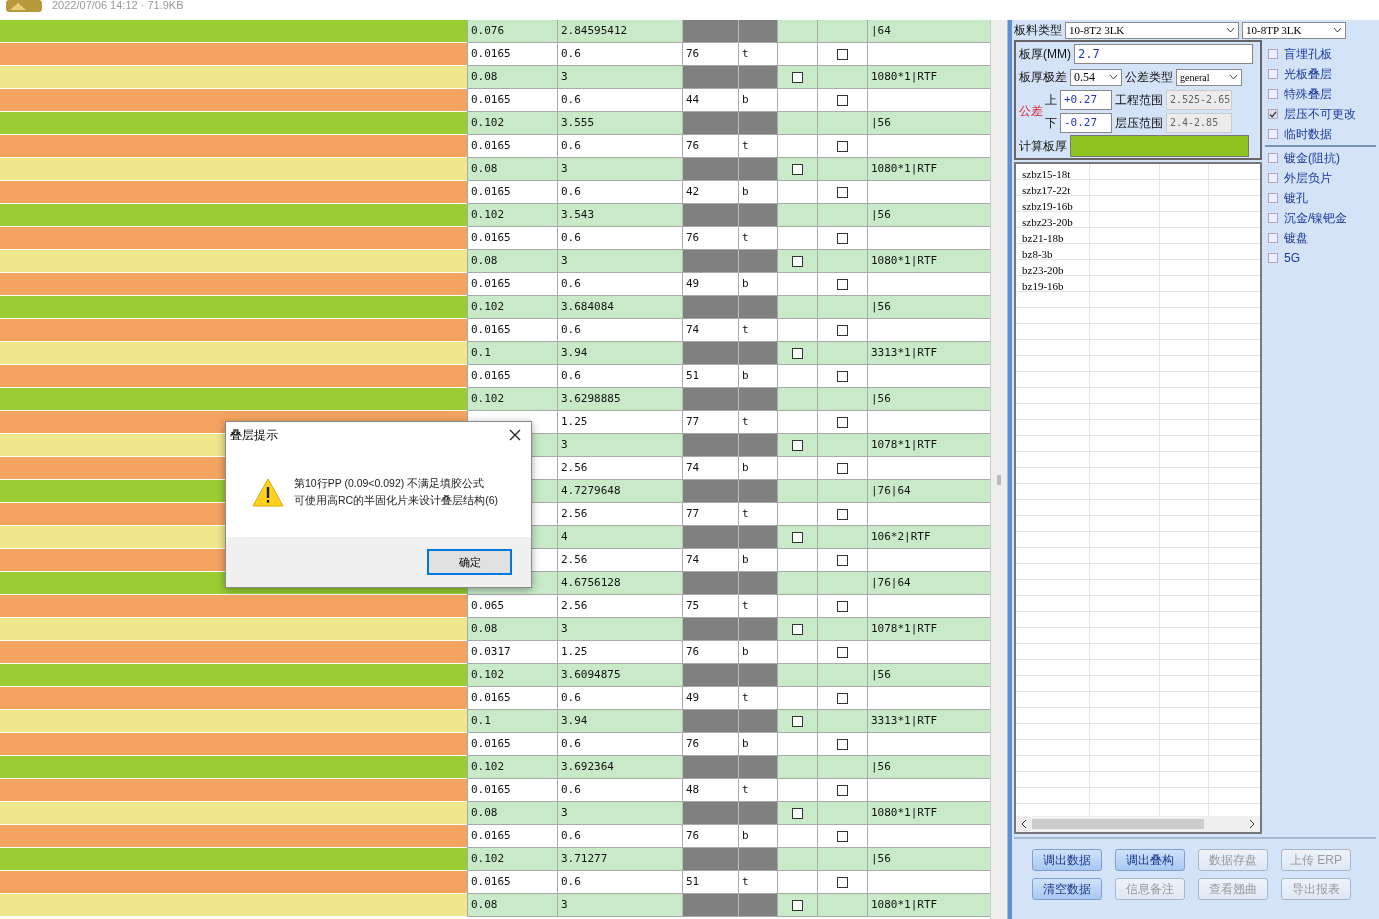 The height and width of the screenshot is (919, 1379). I want to click on table-cell: 0.08, so click(512, 905).